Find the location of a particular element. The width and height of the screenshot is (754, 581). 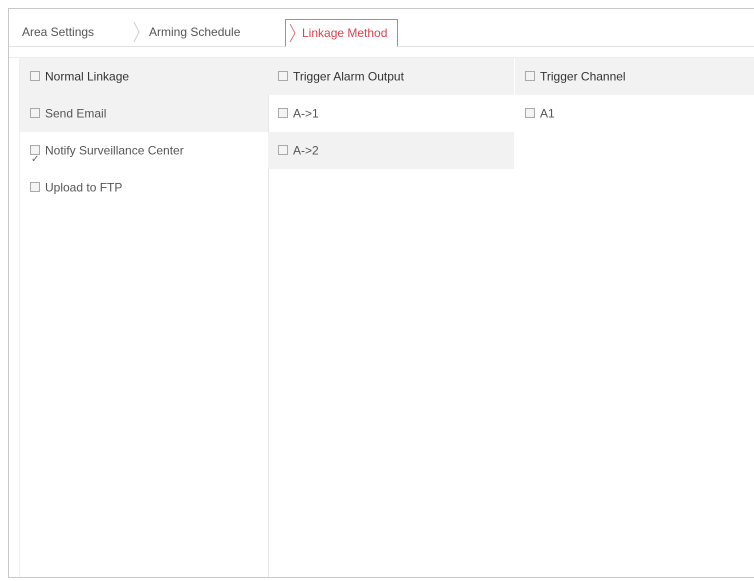

list-item: A->1 is located at coordinates (391, 113).